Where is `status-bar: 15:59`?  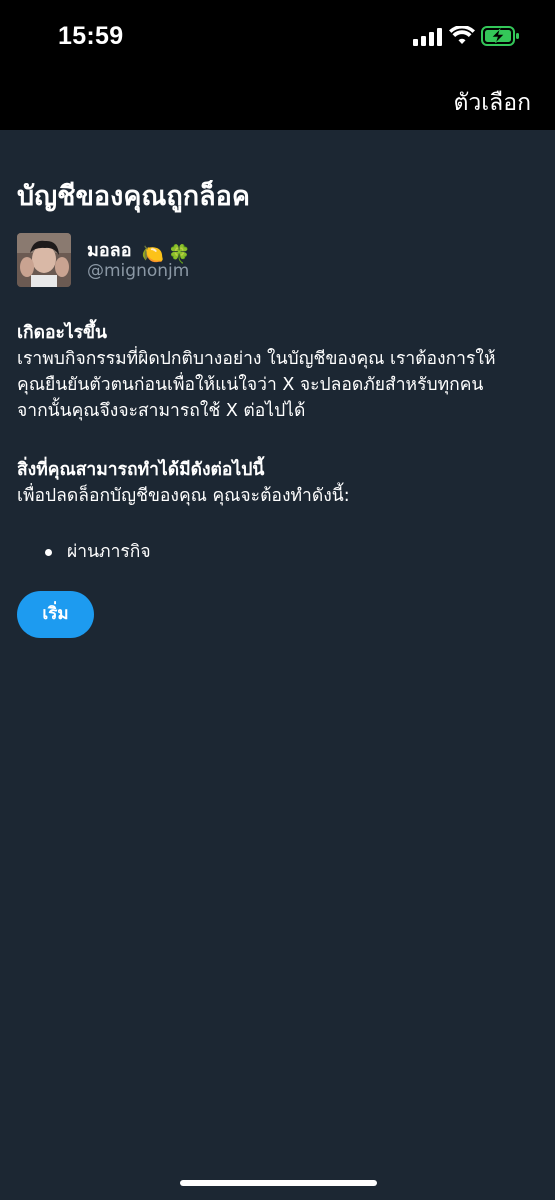 status-bar: 15:59 is located at coordinates (277, 36).